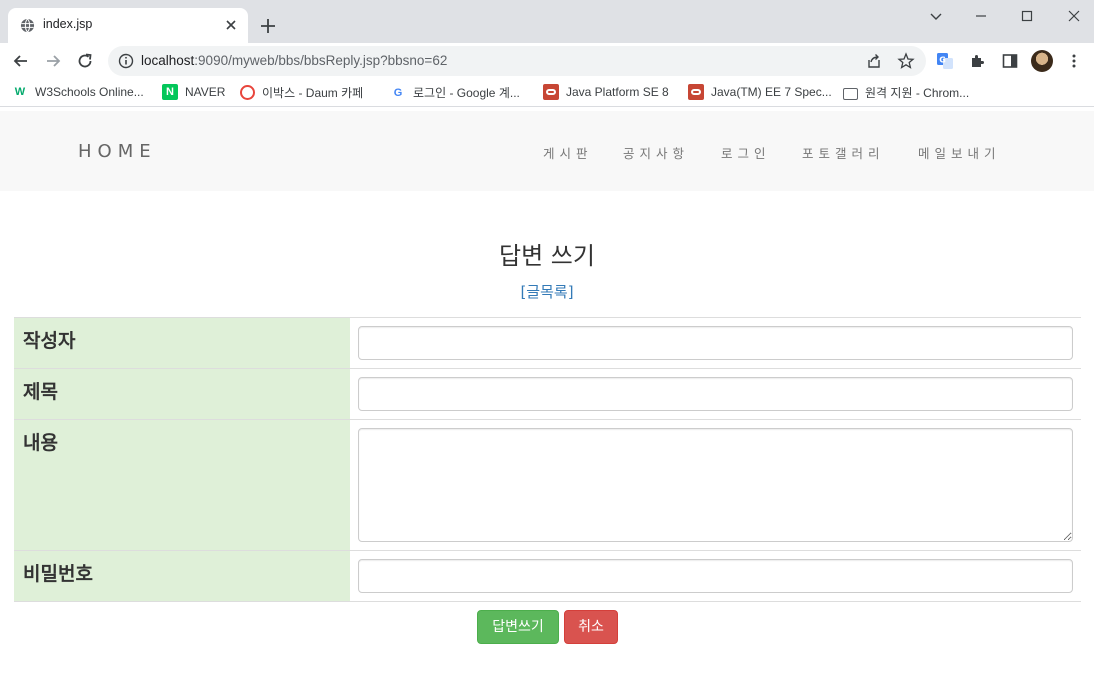 The width and height of the screenshot is (1094, 696). What do you see at coordinates (182, 576) in the screenshot?
I see `password-label: 비밀번호` at bounding box center [182, 576].